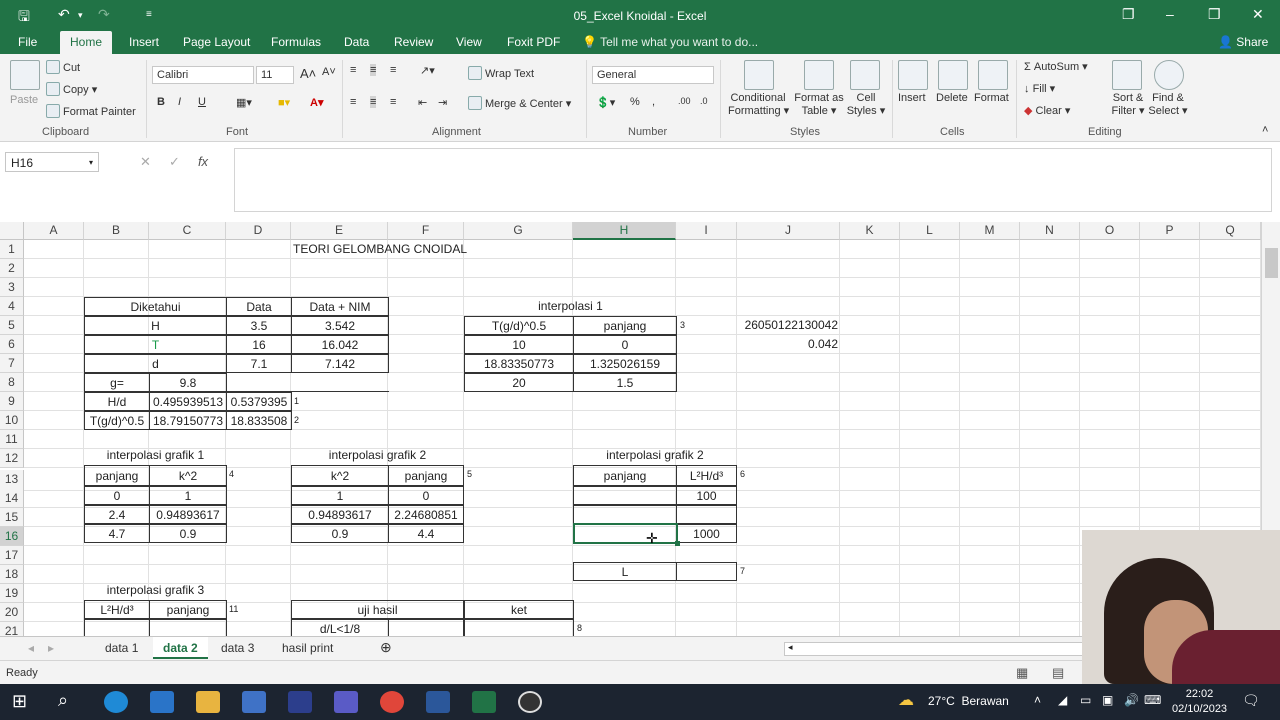  What do you see at coordinates (27, 42) in the screenshot?
I see `tab-file: File` at bounding box center [27, 42].